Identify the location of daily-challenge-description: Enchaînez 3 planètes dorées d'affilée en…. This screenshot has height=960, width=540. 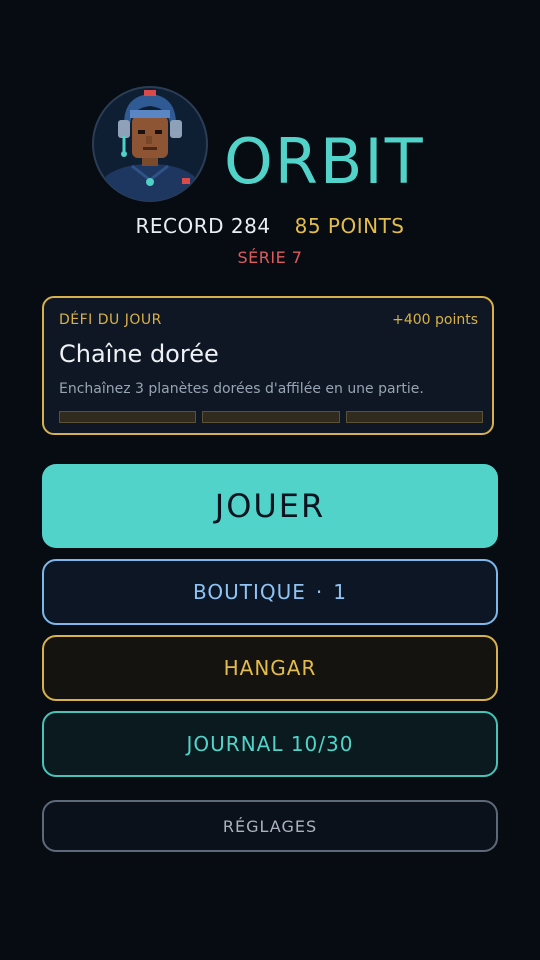
(241, 389).